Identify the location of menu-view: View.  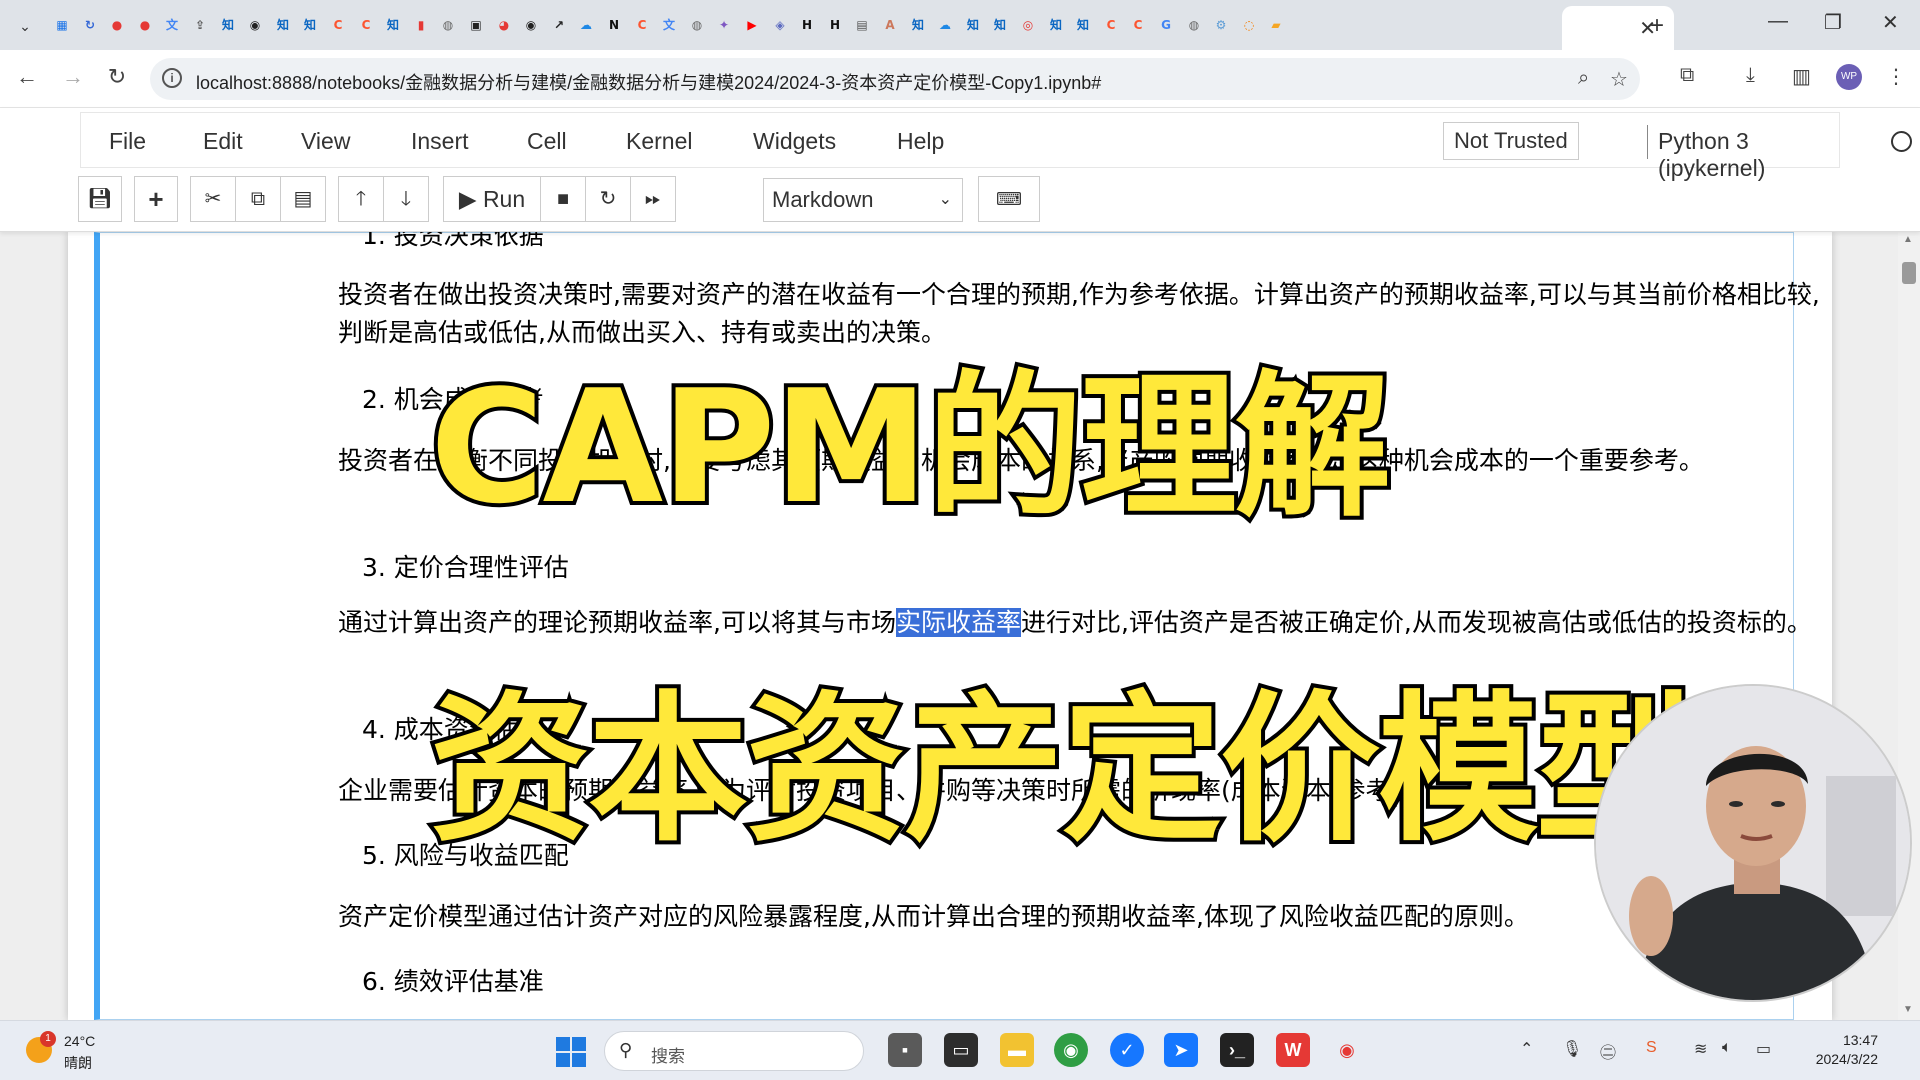
(325, 141).